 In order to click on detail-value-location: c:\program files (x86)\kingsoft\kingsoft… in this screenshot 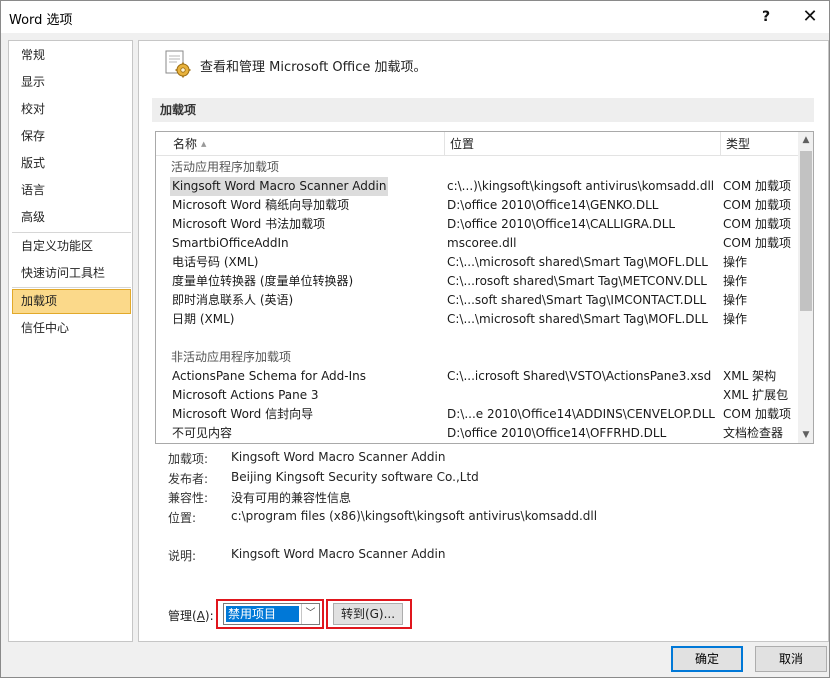, I will do `click(414, 516)`.